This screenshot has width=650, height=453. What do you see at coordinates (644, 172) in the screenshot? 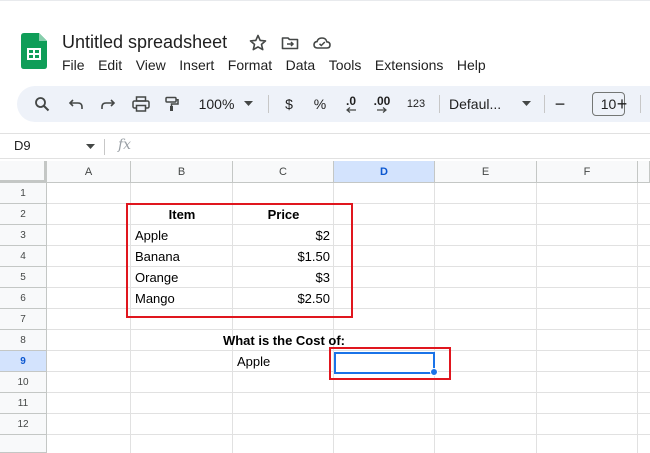
I see `column-header-g` at bounding box center [644, 172].